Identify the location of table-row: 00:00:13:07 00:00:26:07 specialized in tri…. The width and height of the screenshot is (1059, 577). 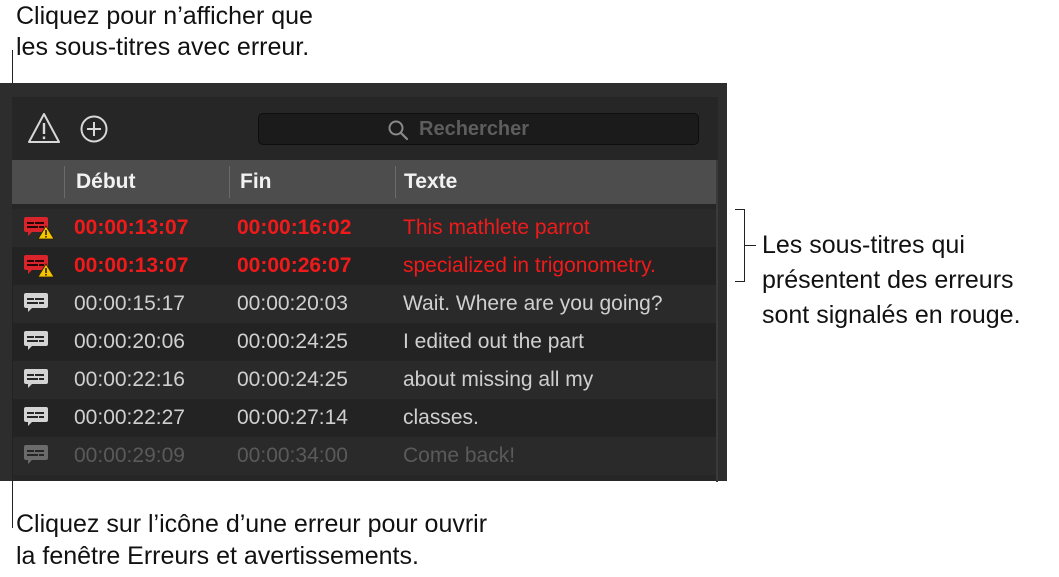
(364, 266).